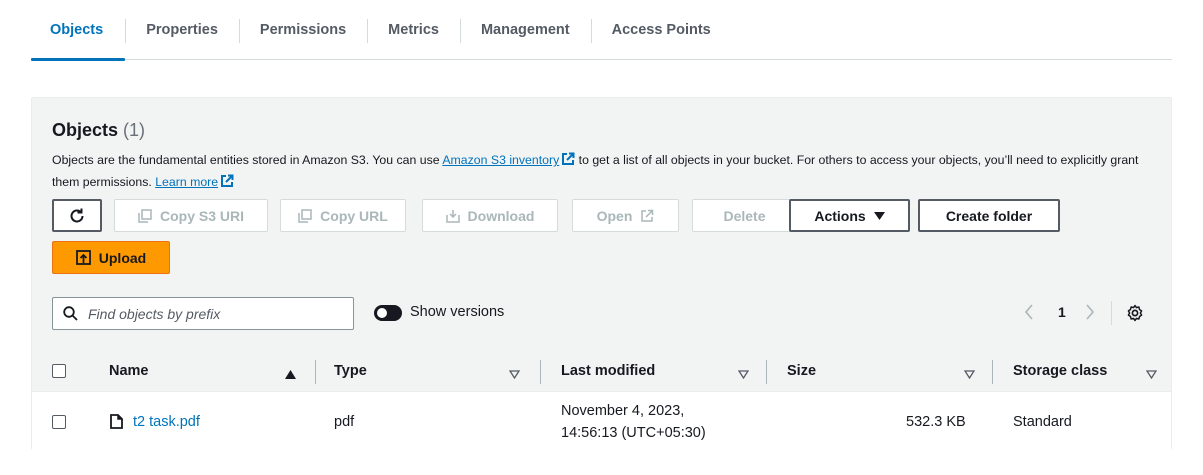  I want to click on tab-objects: Objects, so click(78, 35).